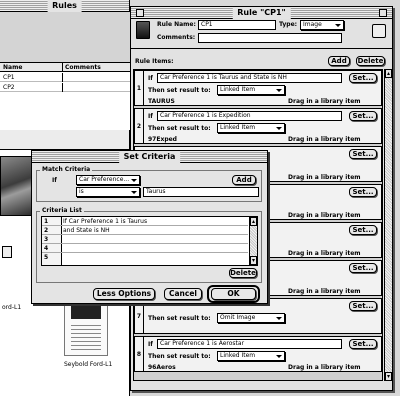 This screenshot has height=396, width=400. I want to click on list-item: 4, so click(145, 248).